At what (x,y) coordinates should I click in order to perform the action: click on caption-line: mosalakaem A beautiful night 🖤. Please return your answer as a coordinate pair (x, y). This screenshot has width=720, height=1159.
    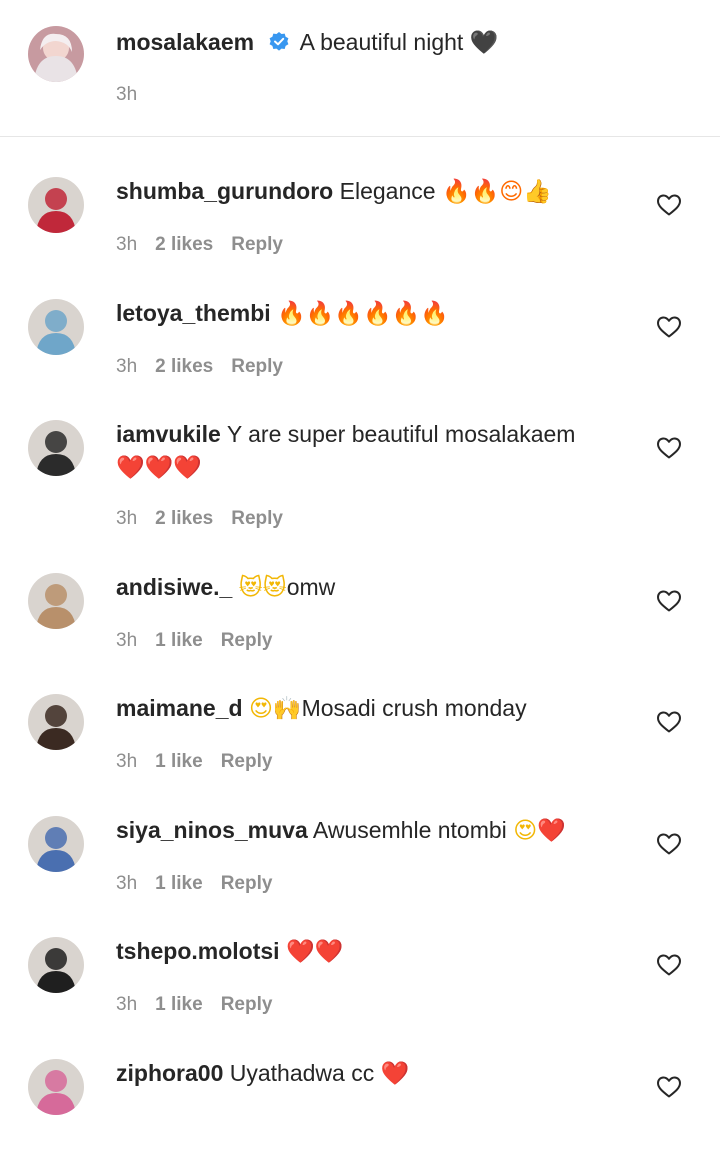
    Looking at the image, I should click on (307, 43).